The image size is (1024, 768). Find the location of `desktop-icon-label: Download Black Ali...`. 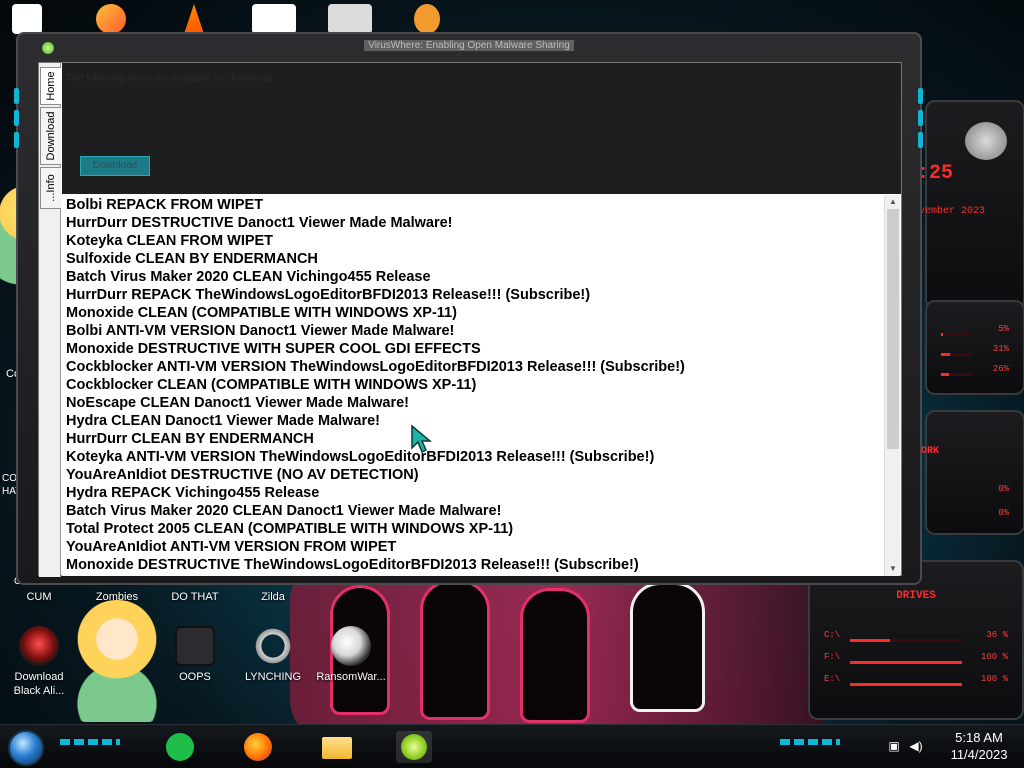

desktop-icon-label: Download Black Ali... is located at coordinates (39, 684).